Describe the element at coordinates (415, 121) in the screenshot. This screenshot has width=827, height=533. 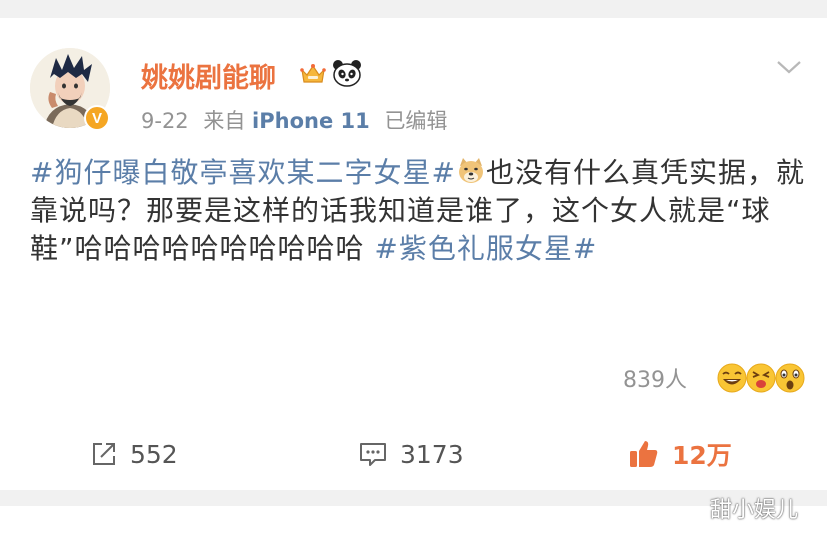
I see `edited-label: 已编辑` at that location.